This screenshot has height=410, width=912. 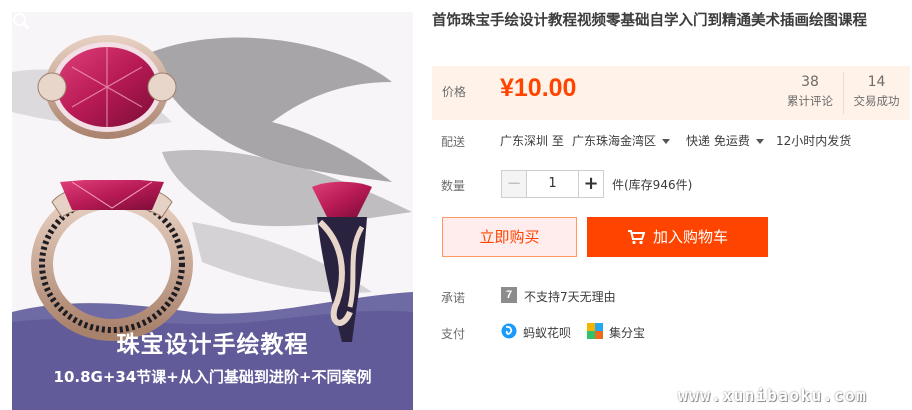 What do you see at coordinates (453, 334) in the screenshot?
I see `payment-label: 支付` at bounding box center [453, 334].